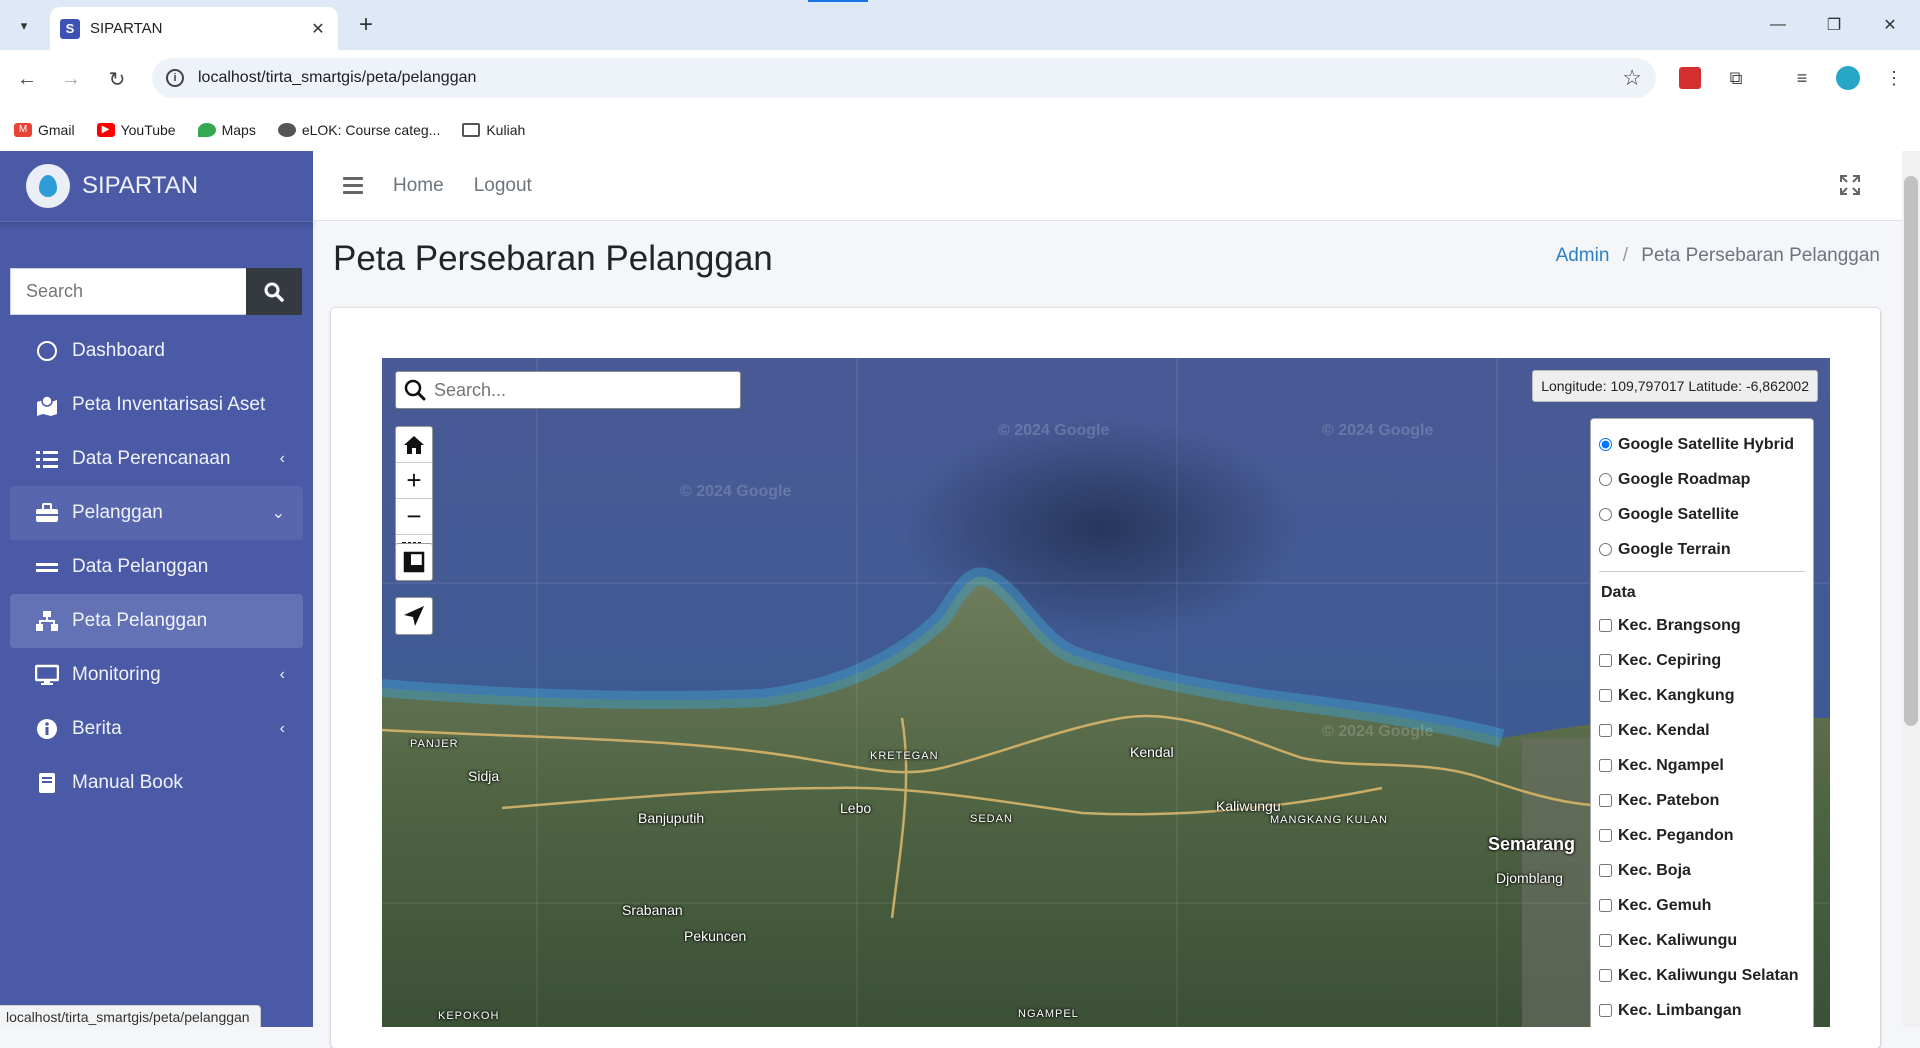 This screenshot has width=1920, height=1048. Describe the element at coordinates (1702, 730) in the screenshot. I see `data-layer-option: Kec. Kendal` at that location.